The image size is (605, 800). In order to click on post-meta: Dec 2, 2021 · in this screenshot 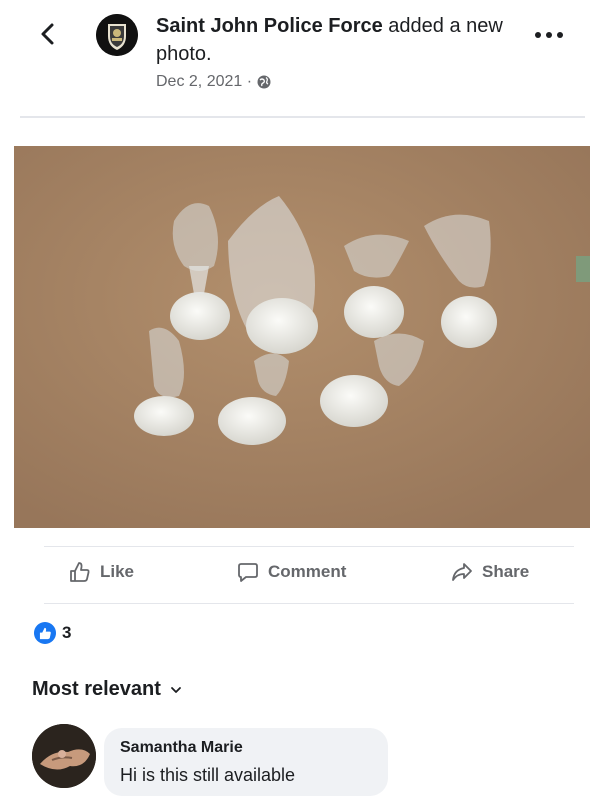, I will do `click(214, 82)`.